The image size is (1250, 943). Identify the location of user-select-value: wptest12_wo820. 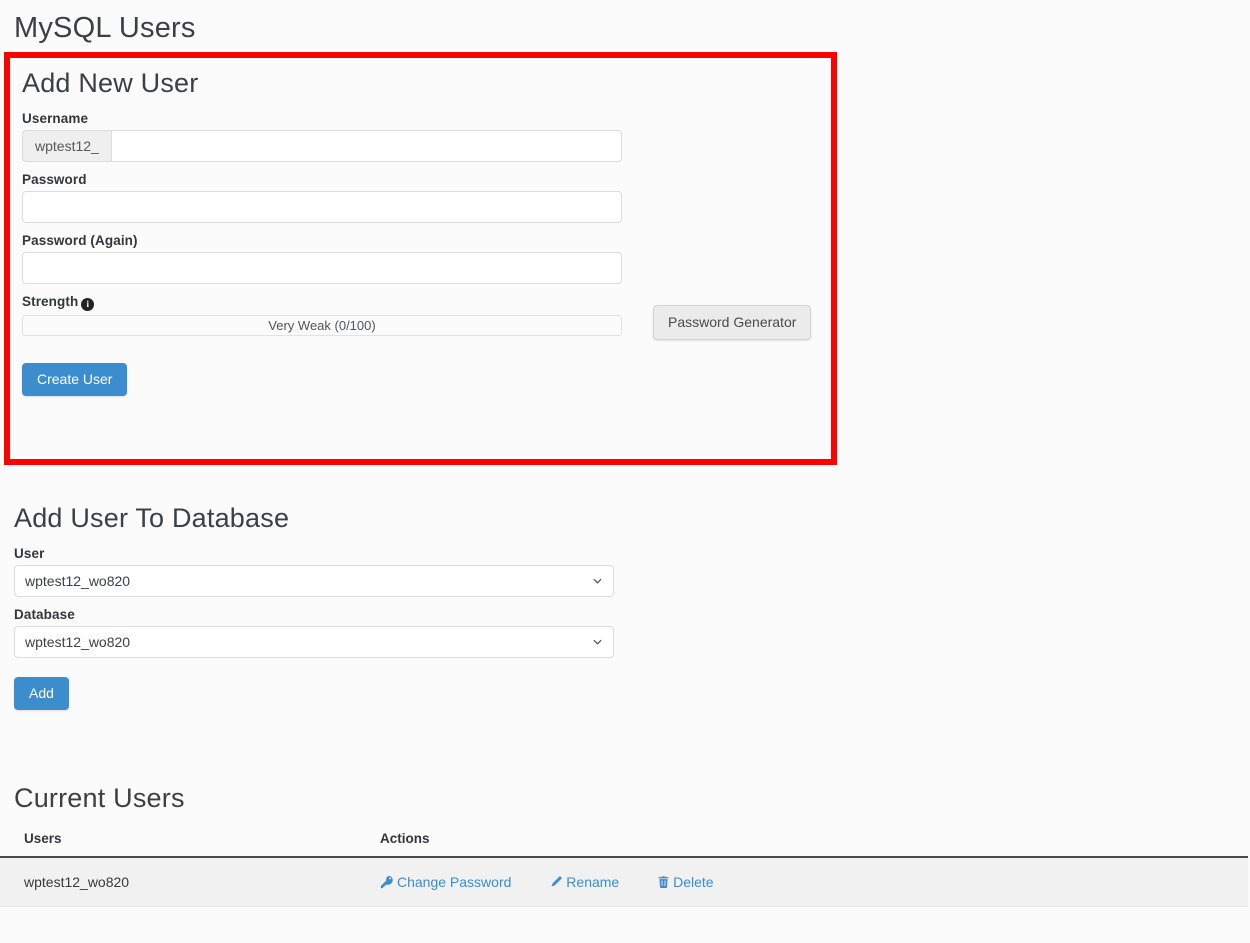
(78, 581).